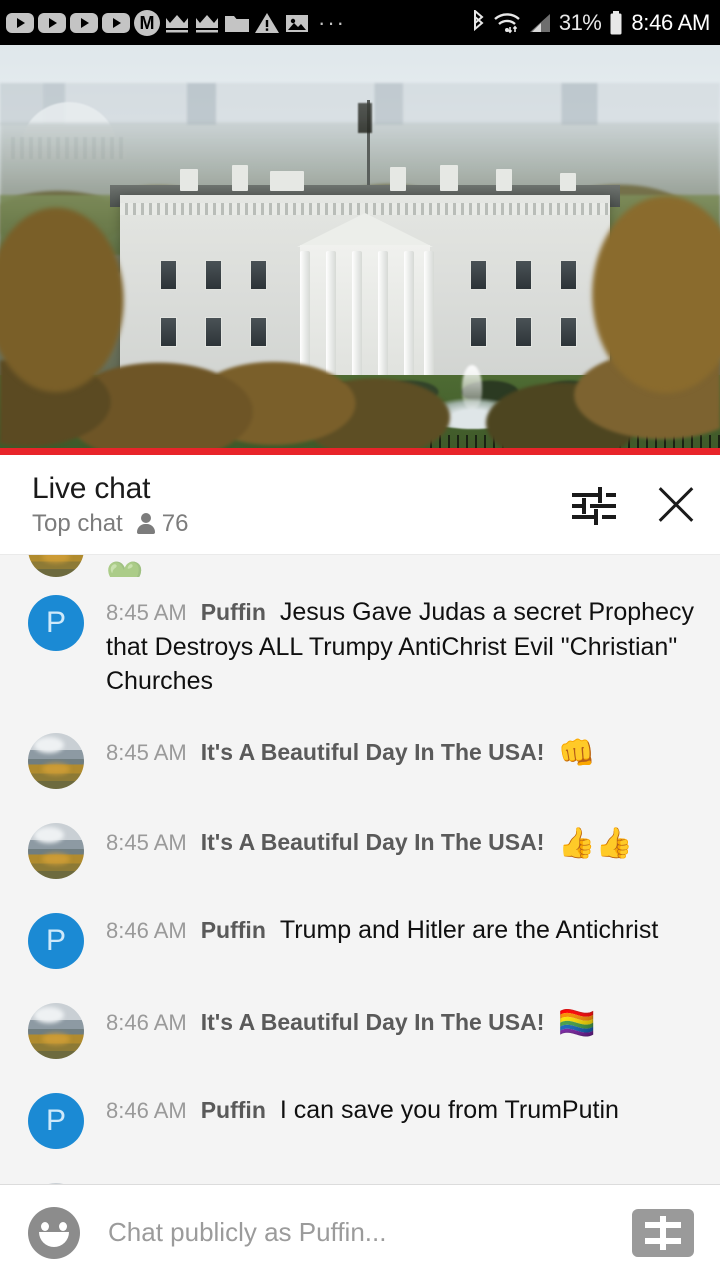  I want to click on video-portico-pediment, so click(365, 230).